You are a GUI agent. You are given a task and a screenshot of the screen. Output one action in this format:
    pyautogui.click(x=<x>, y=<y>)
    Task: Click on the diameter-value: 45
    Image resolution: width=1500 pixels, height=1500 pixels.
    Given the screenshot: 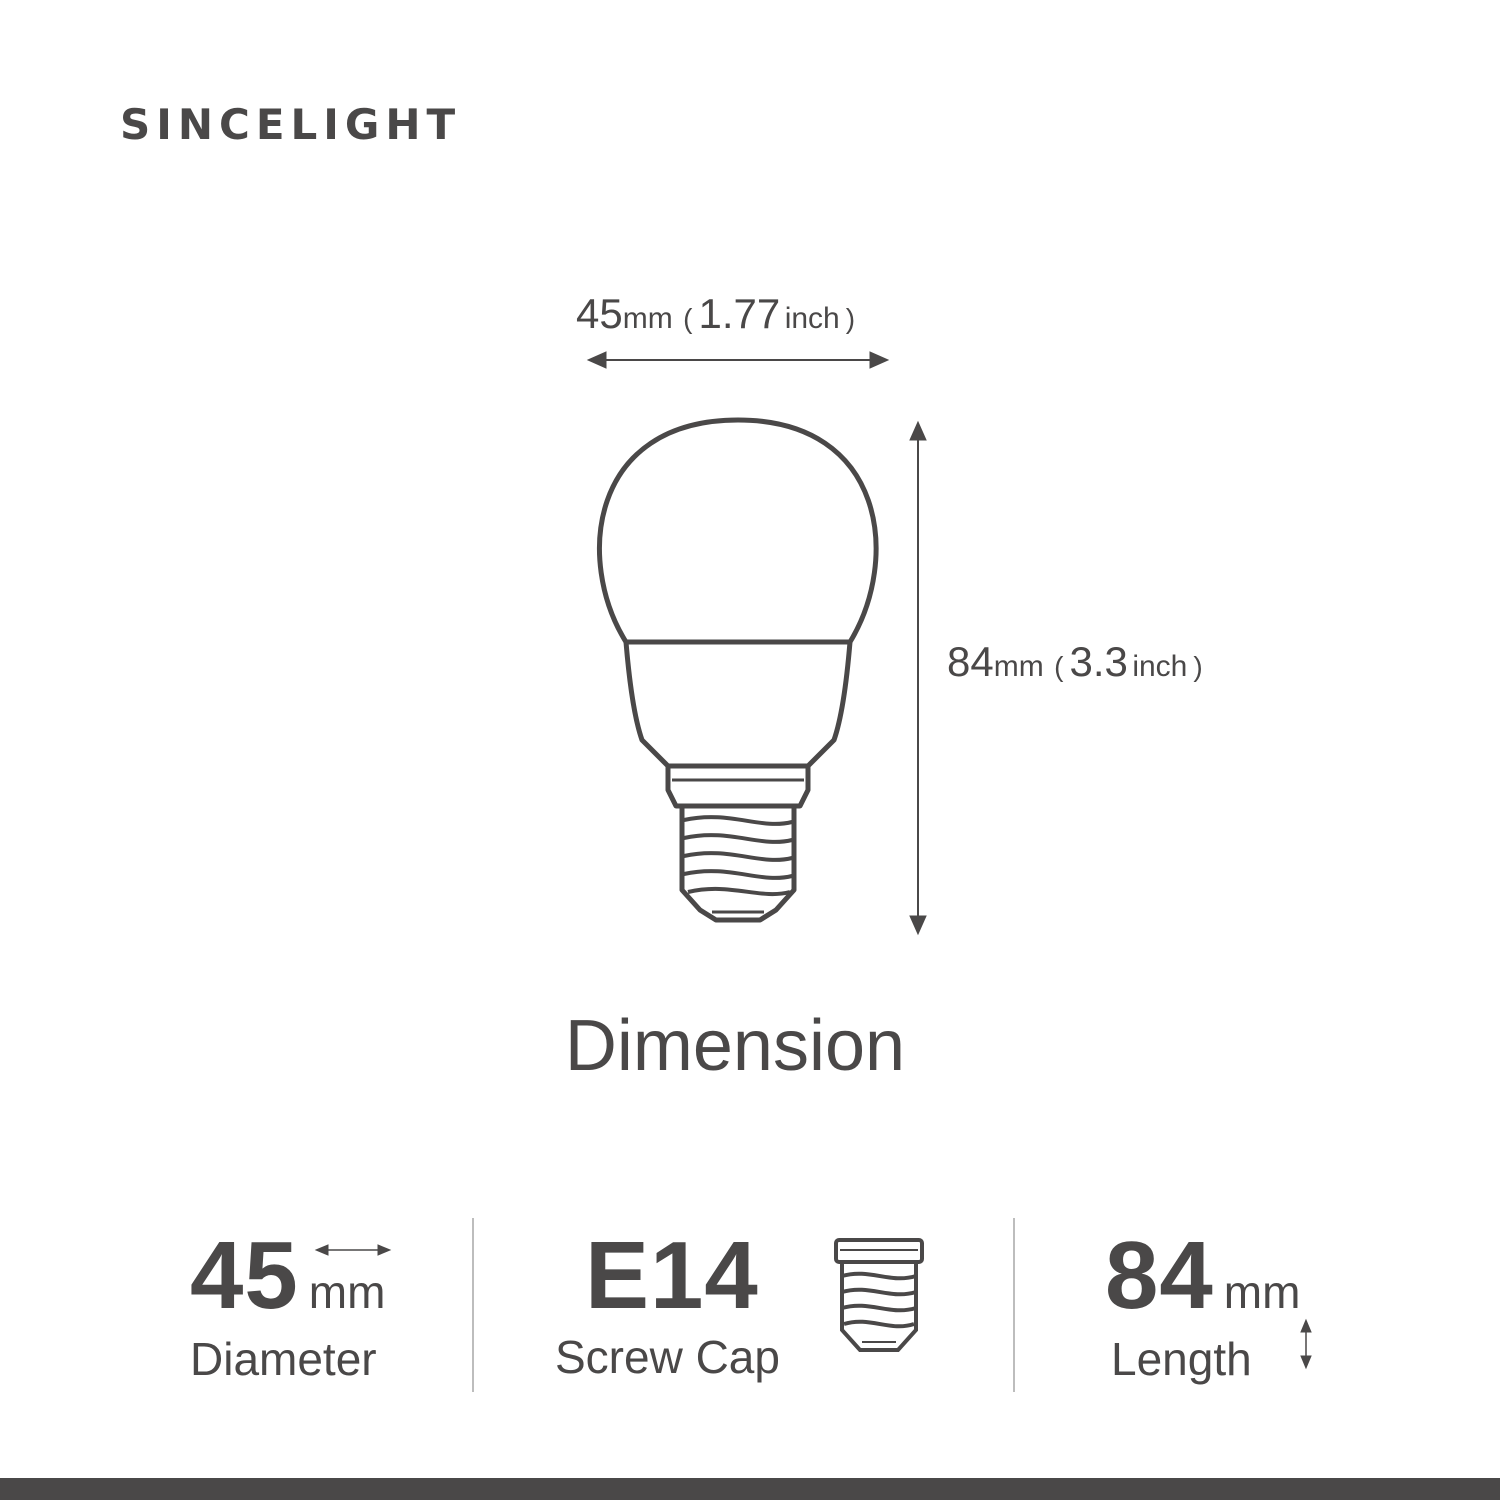 What is the action you would take?
    pyautogui.click(x=244, y=1275)
    